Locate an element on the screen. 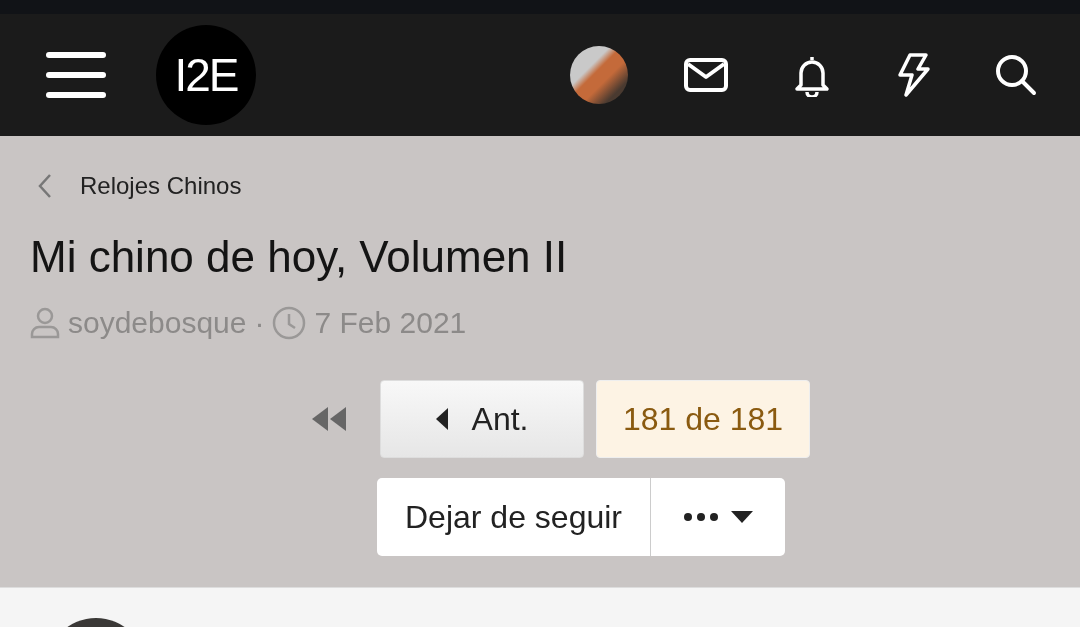  user-avatar is located at coordinates (599, 75).